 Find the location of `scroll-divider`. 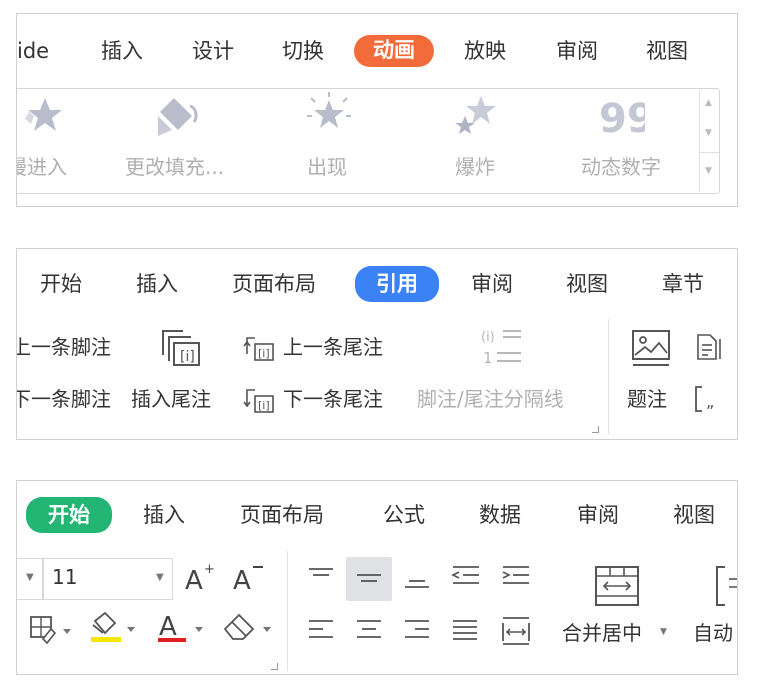

scroll-divider is located at coordinates (709, 152).